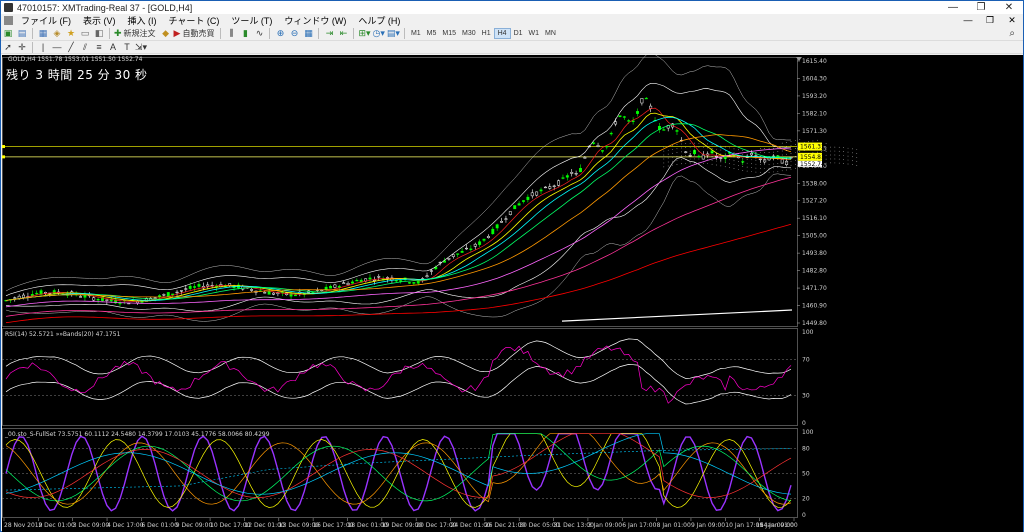  What do you see at coordinates (127, 47) in the screenshot?
I see `text-icon: T` at bounding box center [127, 47].